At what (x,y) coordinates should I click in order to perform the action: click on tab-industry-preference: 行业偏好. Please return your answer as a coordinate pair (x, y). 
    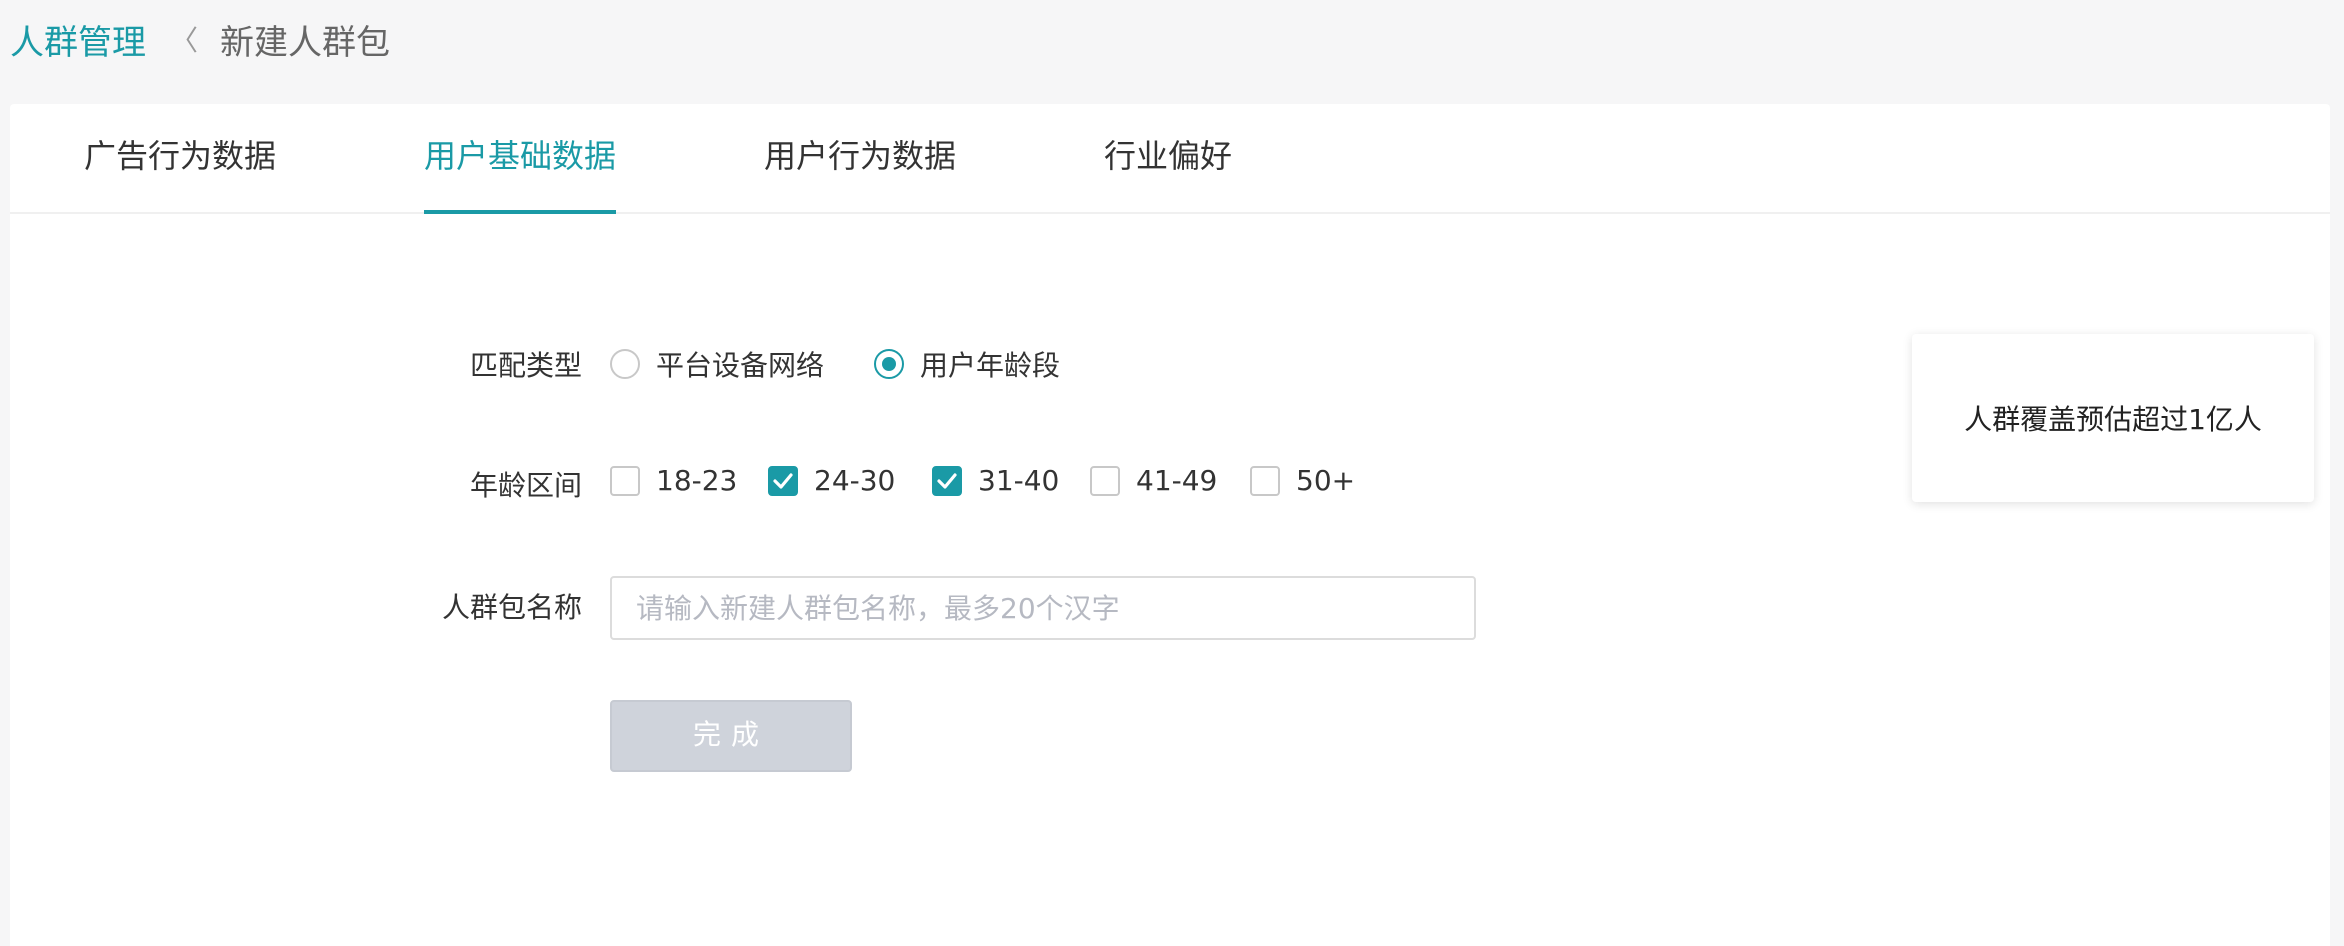
    Looking at the image, I should click on (1168, 158).